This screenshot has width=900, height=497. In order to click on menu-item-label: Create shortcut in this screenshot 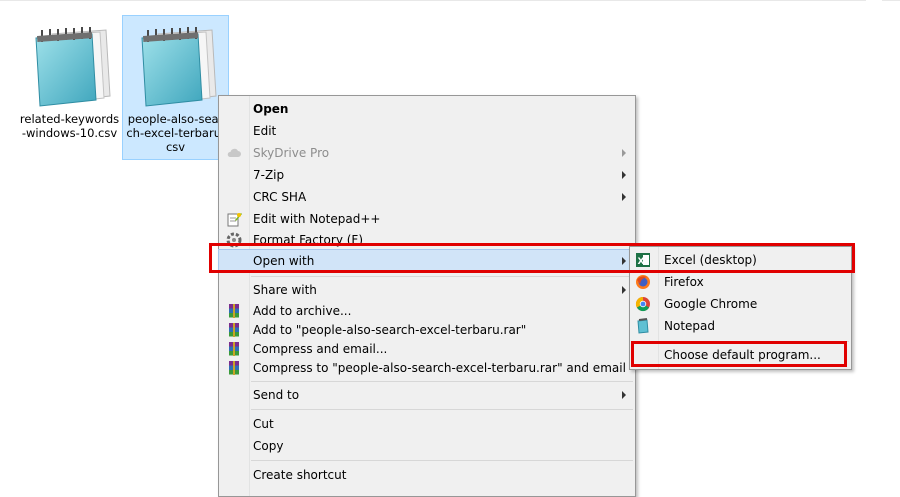, I will do `click(300, 475)`.